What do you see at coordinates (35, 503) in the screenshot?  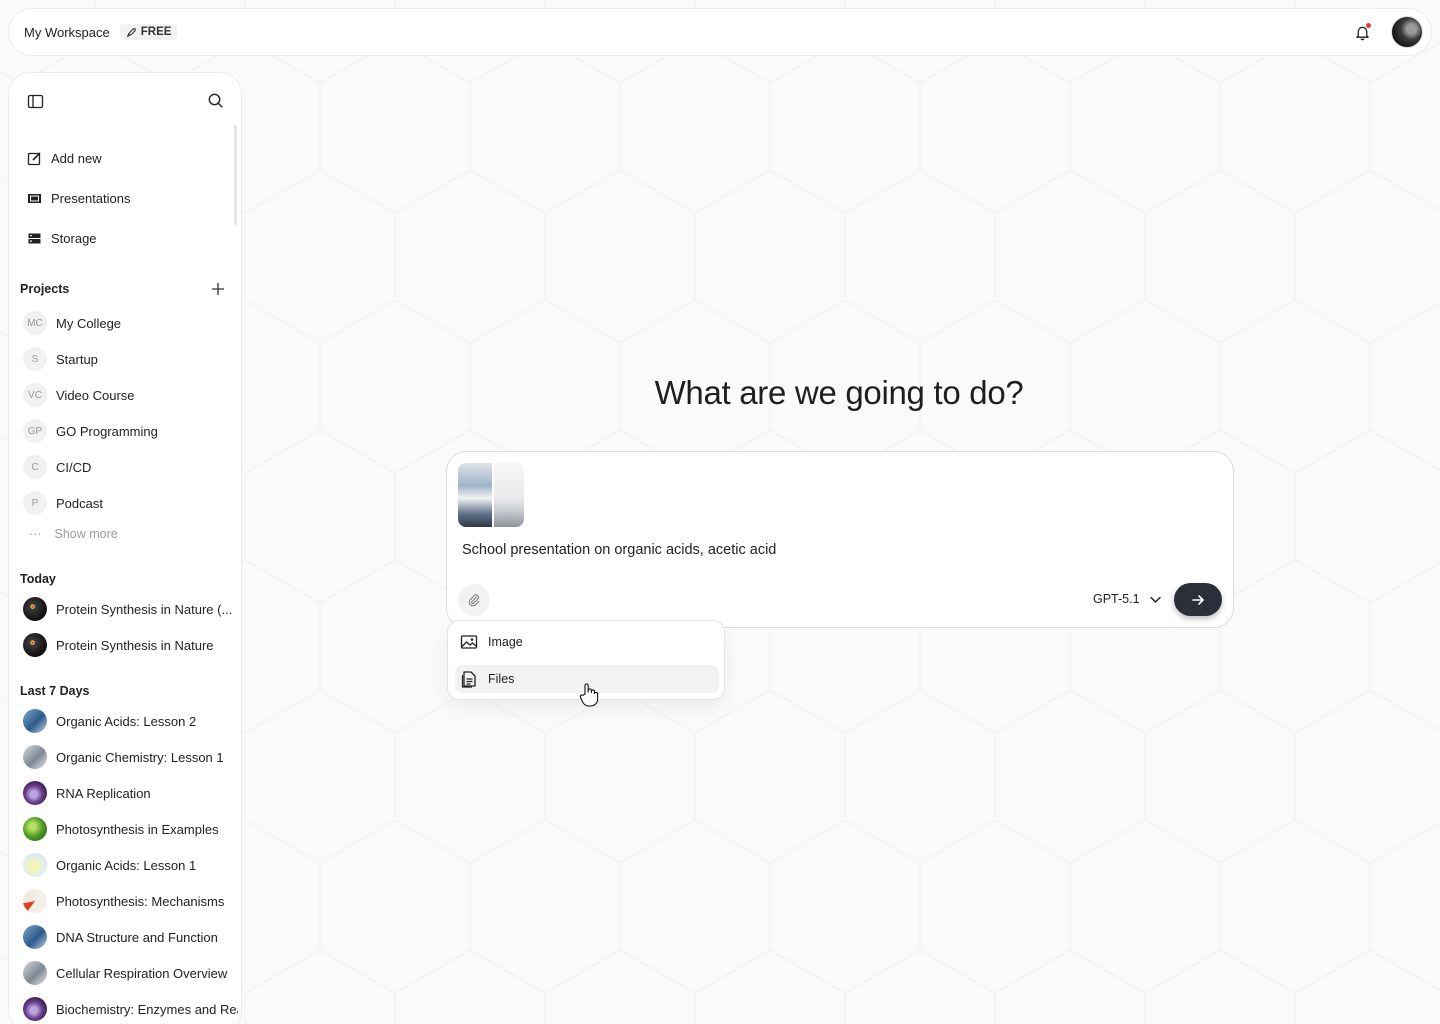 I see `project-initials: P` at bounding box center [35, 503].